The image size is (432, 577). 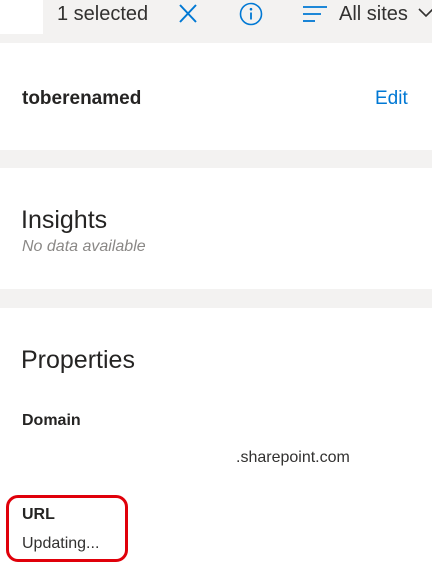 I want to click on edit-link: Edit, so click(x=391, y=99).